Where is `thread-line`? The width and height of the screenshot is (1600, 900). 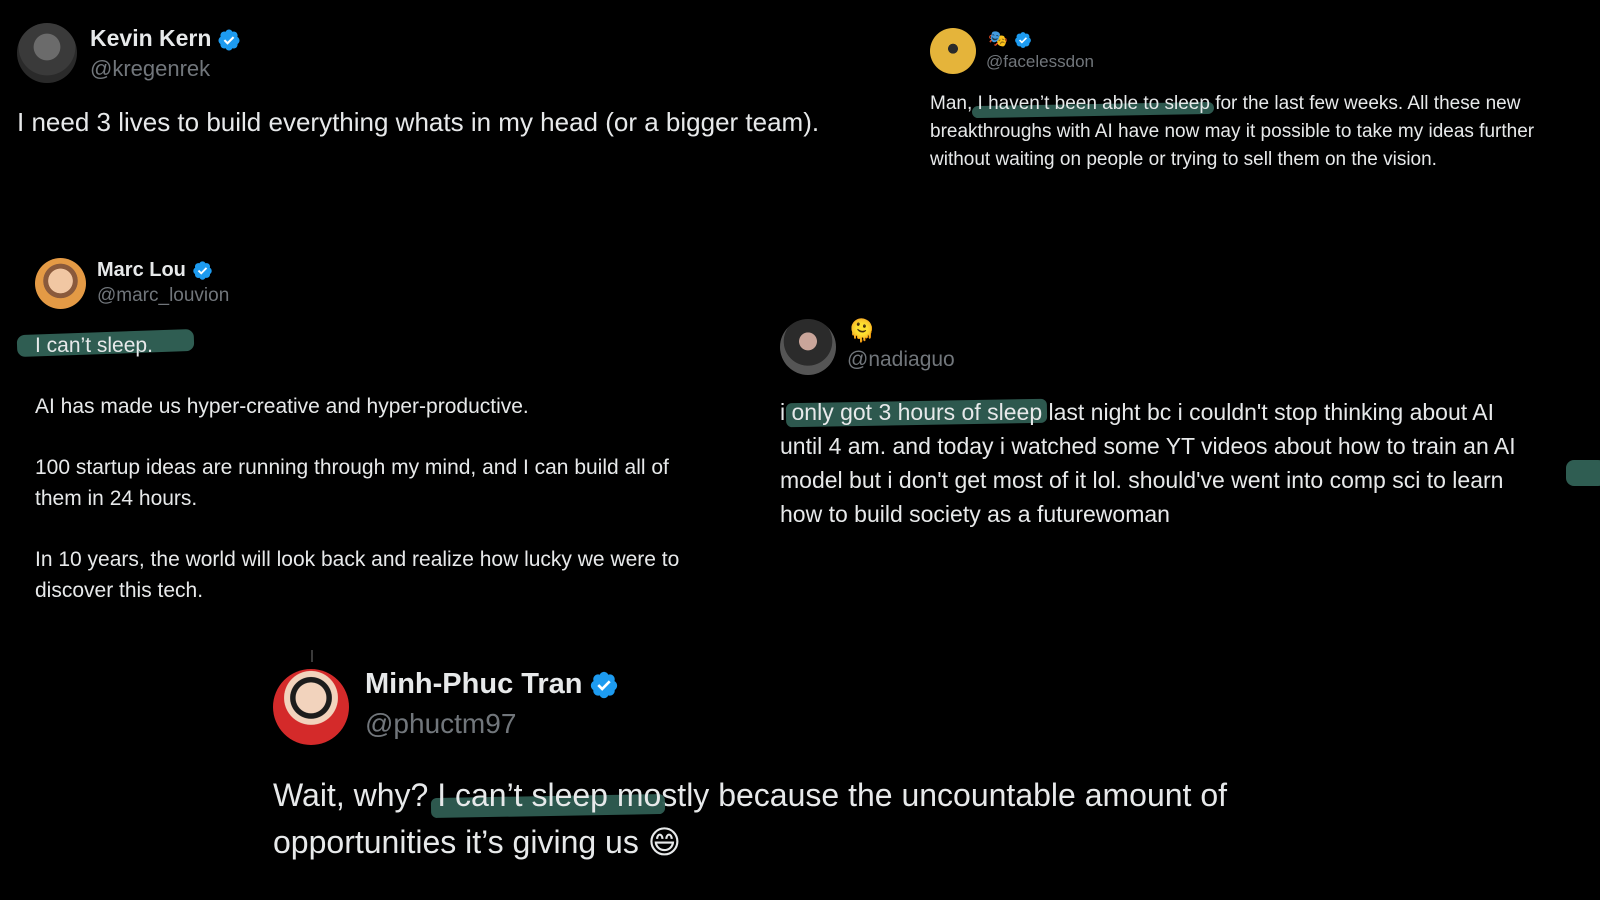 thread-line is located at coordinates (312, 656).